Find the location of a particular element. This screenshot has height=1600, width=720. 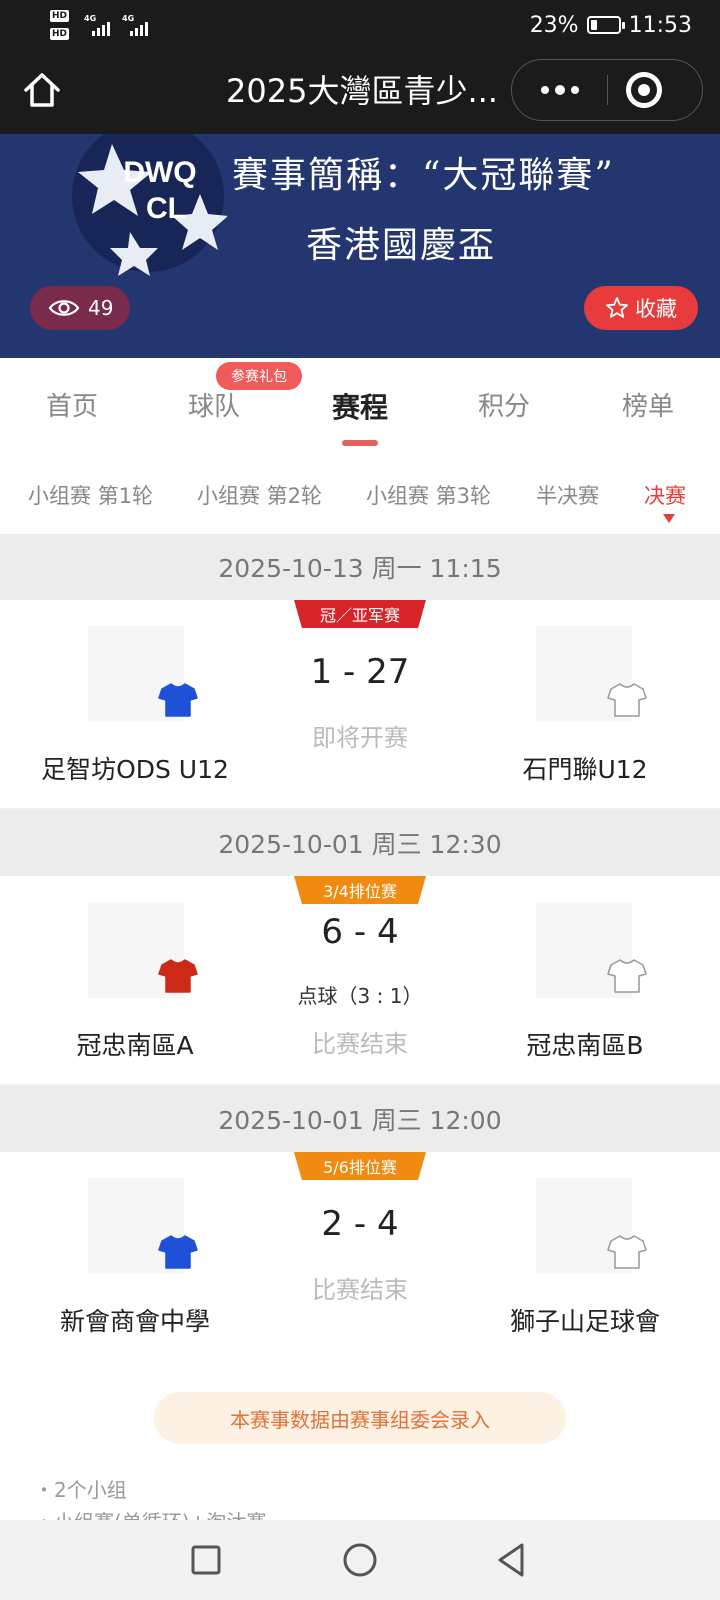

match-date: 2025-10-13 周一 11:15 is located at coordinates (360, 567).